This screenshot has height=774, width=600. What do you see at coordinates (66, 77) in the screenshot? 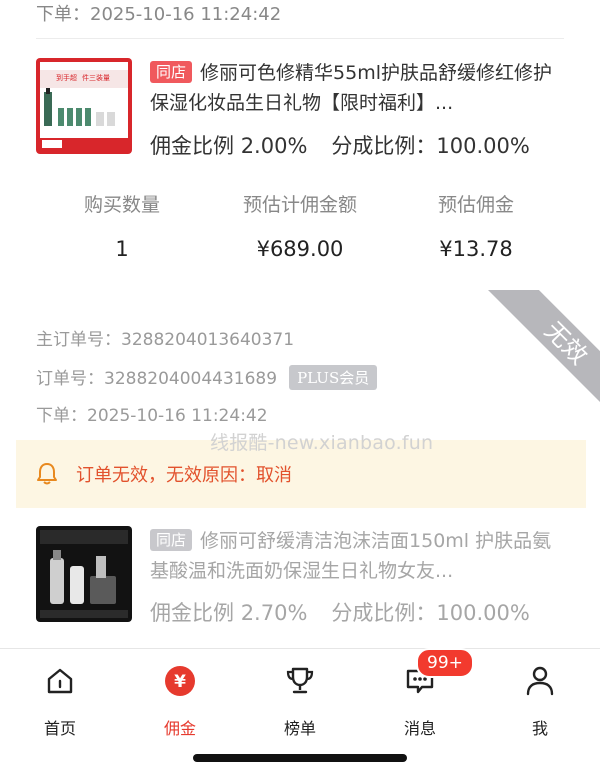
I see `svg-text: 到手超` at bounding box center [66, 77].